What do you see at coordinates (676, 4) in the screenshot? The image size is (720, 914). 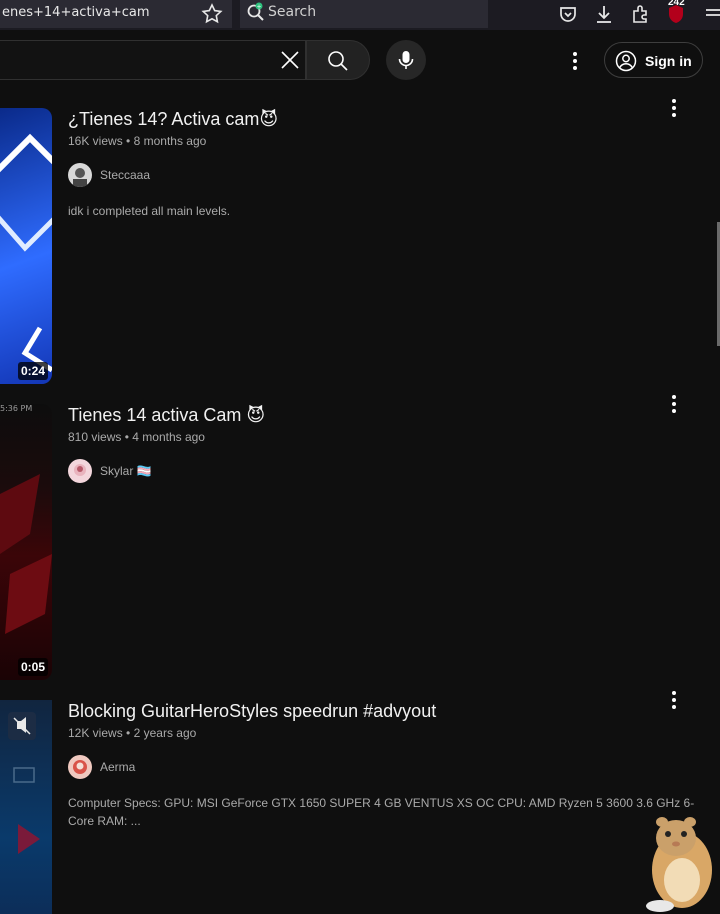 I see `blocked-count-badge: 242` at bounding box center [676, 4].